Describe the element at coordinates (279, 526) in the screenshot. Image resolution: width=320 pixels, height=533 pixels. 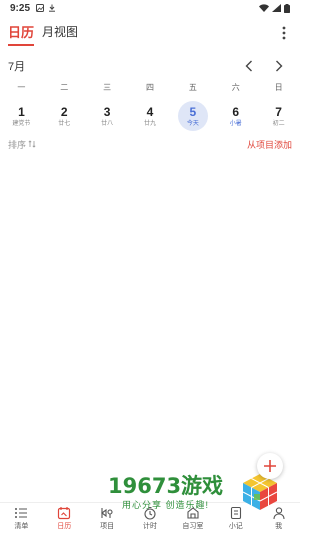
I see `nav-label: 我` at that location.